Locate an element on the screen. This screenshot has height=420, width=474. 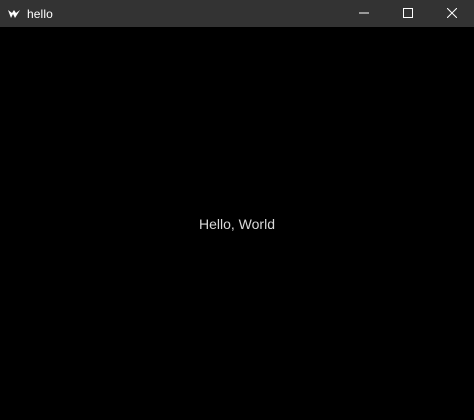
kivy-logo-icon is located at coordinates (14, 14).